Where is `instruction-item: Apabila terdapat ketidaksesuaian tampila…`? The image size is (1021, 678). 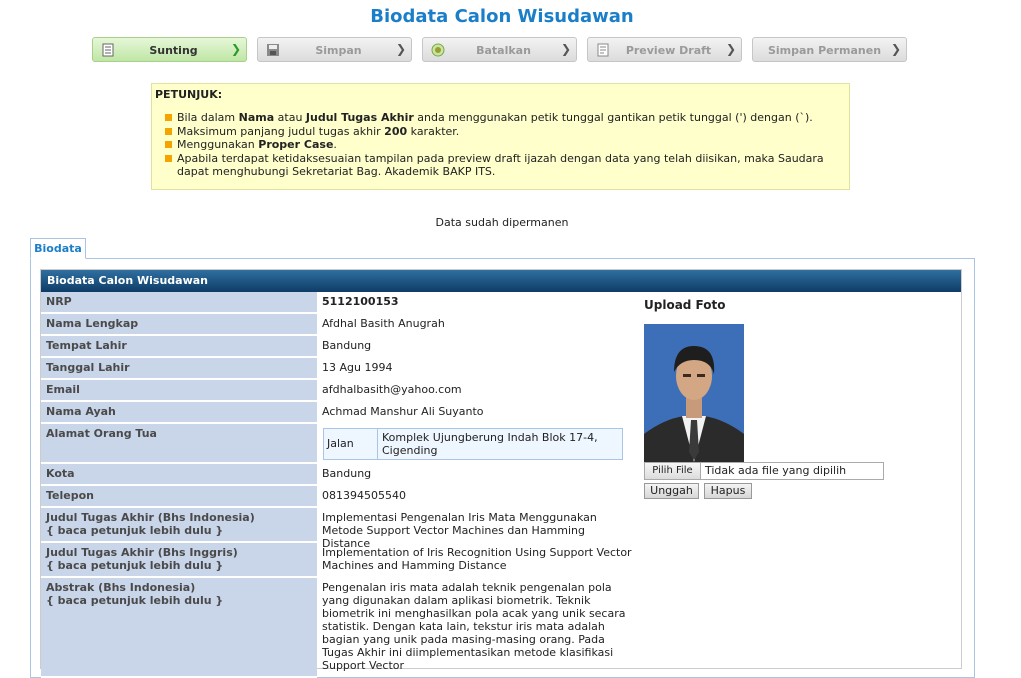 instruction-item: Apabila terdapat ketidaksesuaian tampila… is located at coordinates (507, 165).